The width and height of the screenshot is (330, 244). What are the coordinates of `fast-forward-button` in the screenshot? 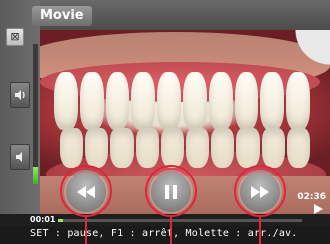 It's located at (260, 192).